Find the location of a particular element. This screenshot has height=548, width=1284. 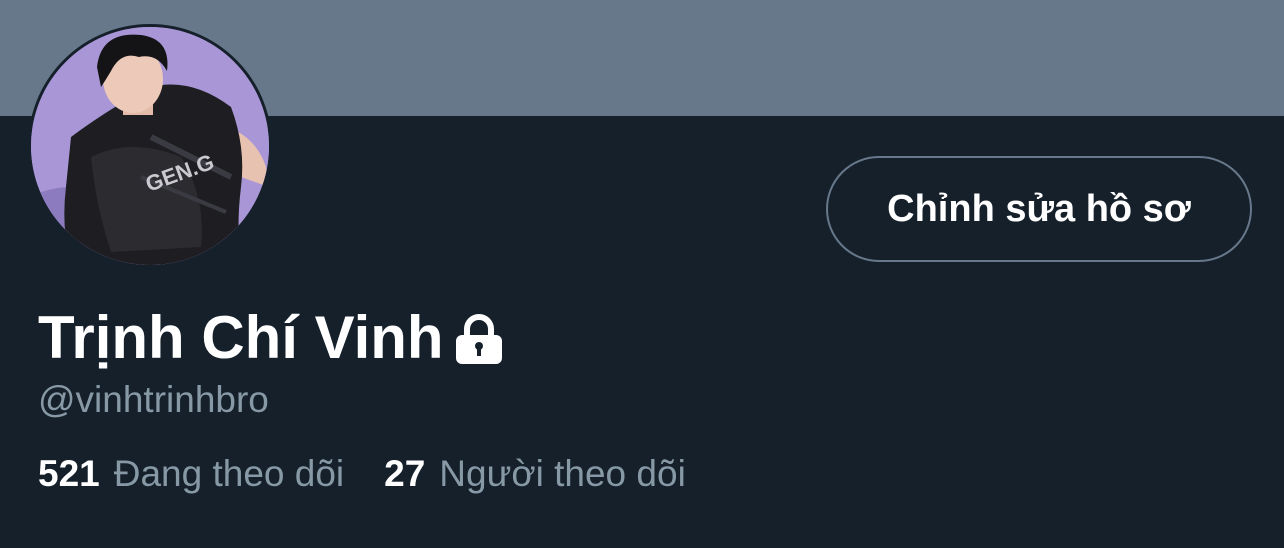

followers-count: 27 is located at coordinates (405, 473).